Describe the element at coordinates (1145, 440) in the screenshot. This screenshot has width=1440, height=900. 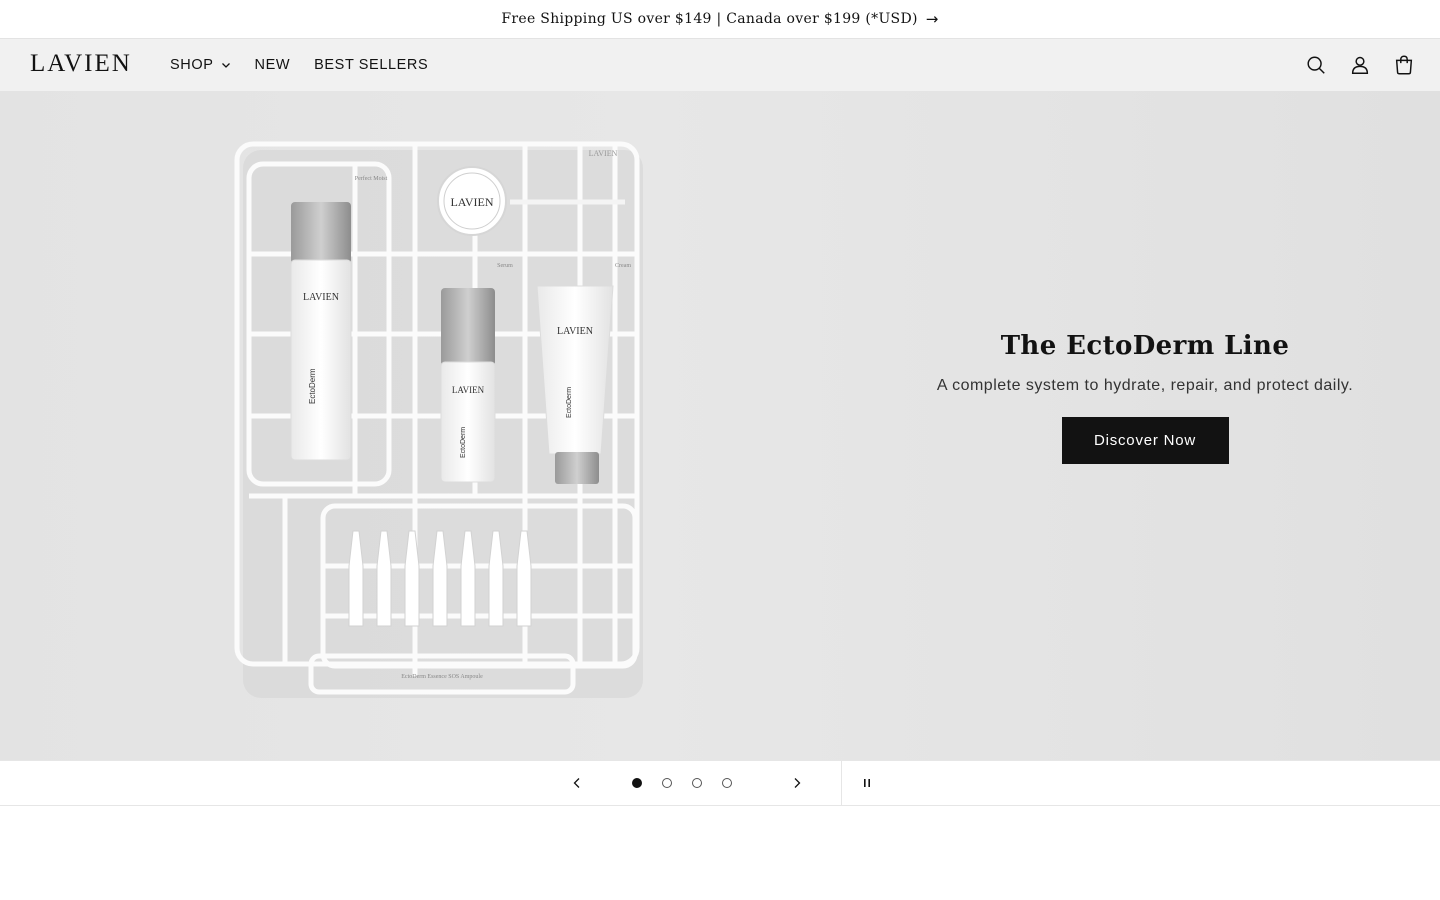
I see `discover-now-button: Discover Now` at that location.